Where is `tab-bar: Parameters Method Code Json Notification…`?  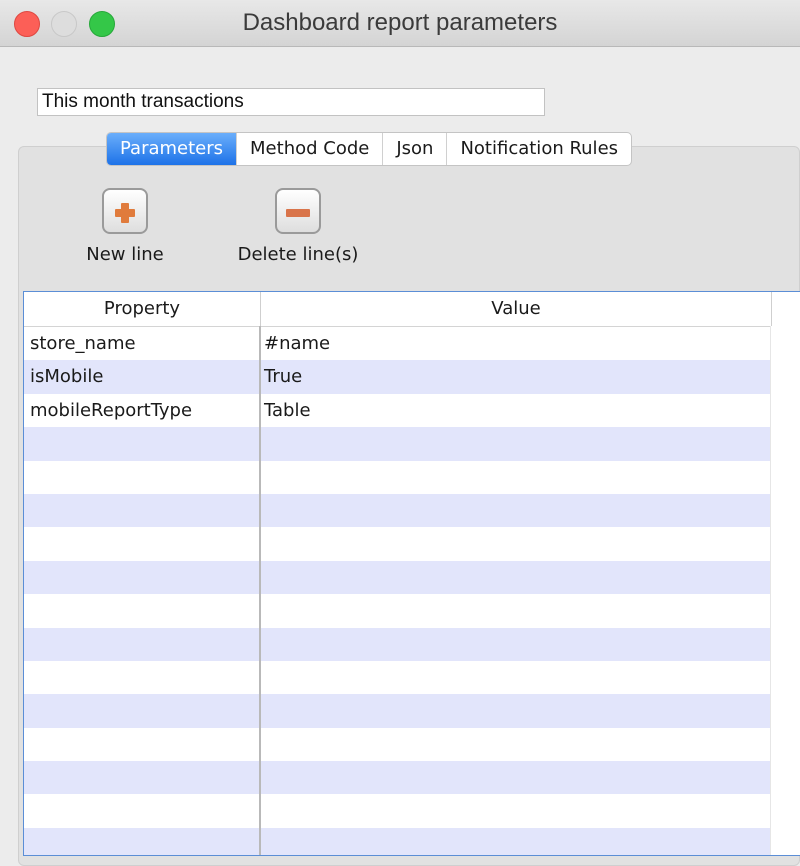
tab-bar: Parameters Method Code Json Notification… is located at coordinates (369, 149).